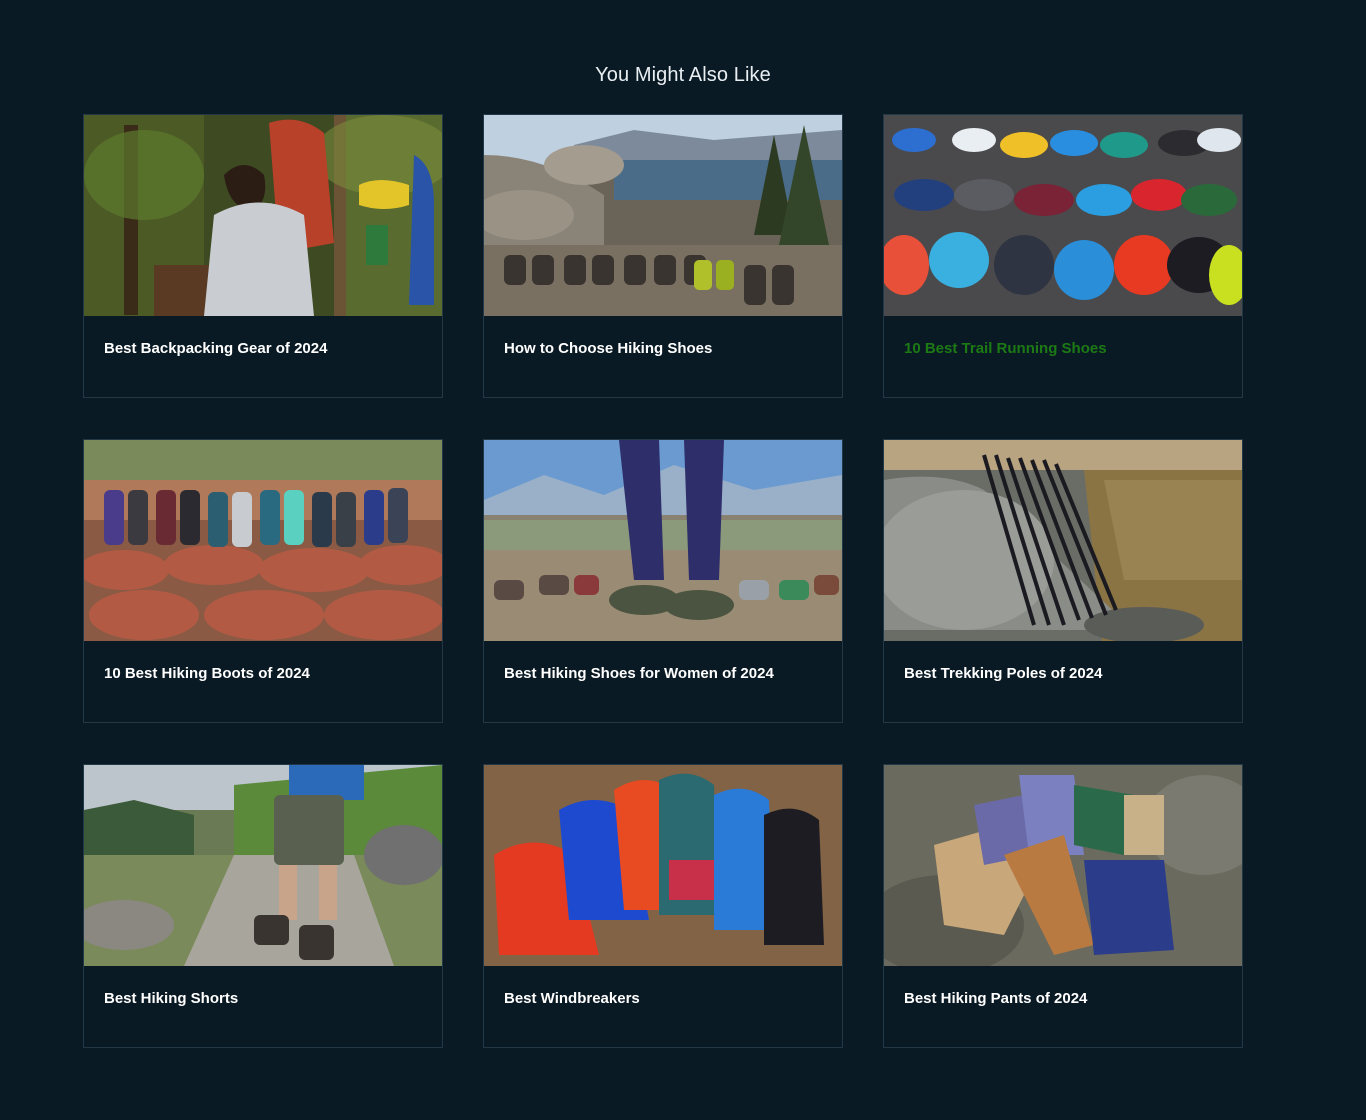  What do you see at coordinates (663, 337) in the screenshot?
I see `article-title-link: How to Choose Hiking Shoes` at bounding box center [663, 337].